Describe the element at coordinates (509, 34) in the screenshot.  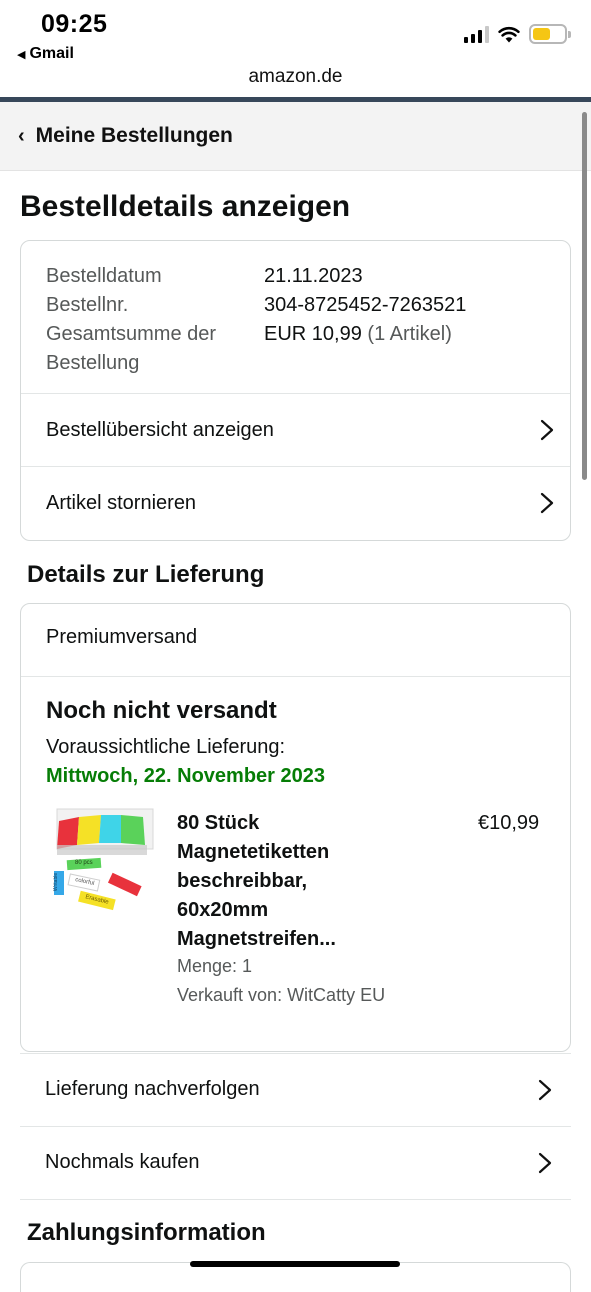
I see `wifi-icon` at that location.